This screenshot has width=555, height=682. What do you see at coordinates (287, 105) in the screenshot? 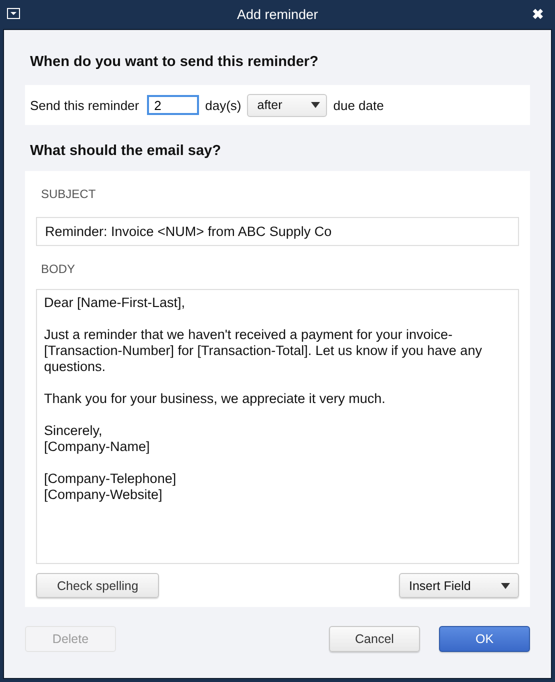
I see `relation-dropdown: after` at bounding box center [287, 105].